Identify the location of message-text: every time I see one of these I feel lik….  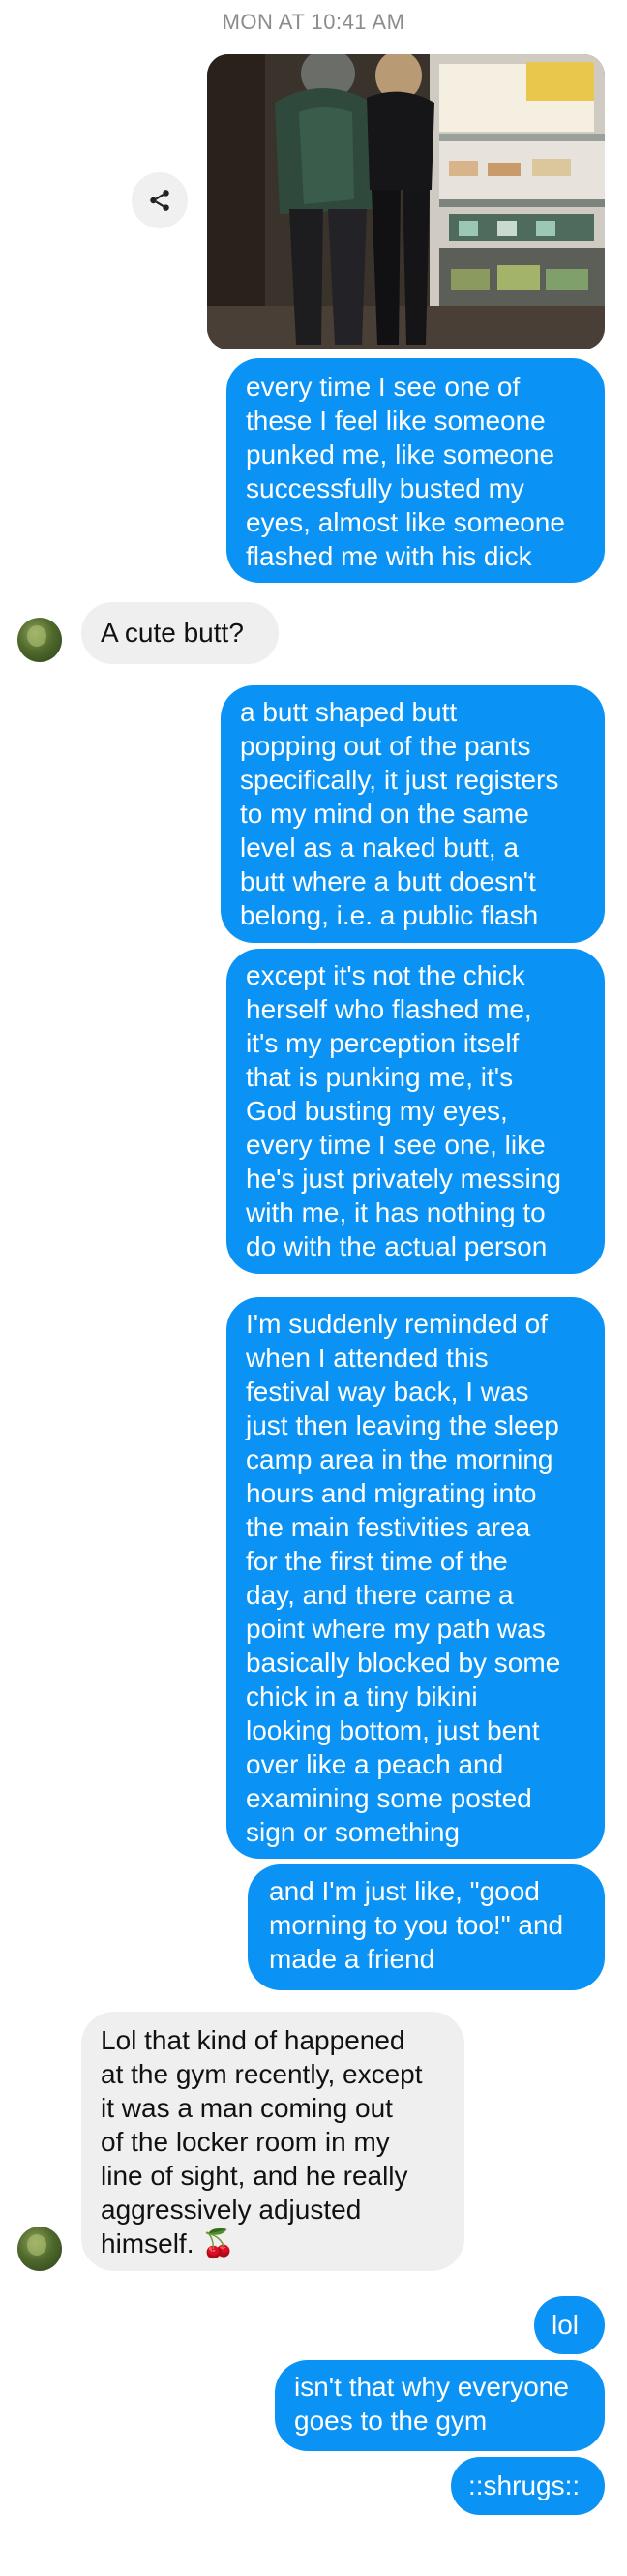
(405, 471).